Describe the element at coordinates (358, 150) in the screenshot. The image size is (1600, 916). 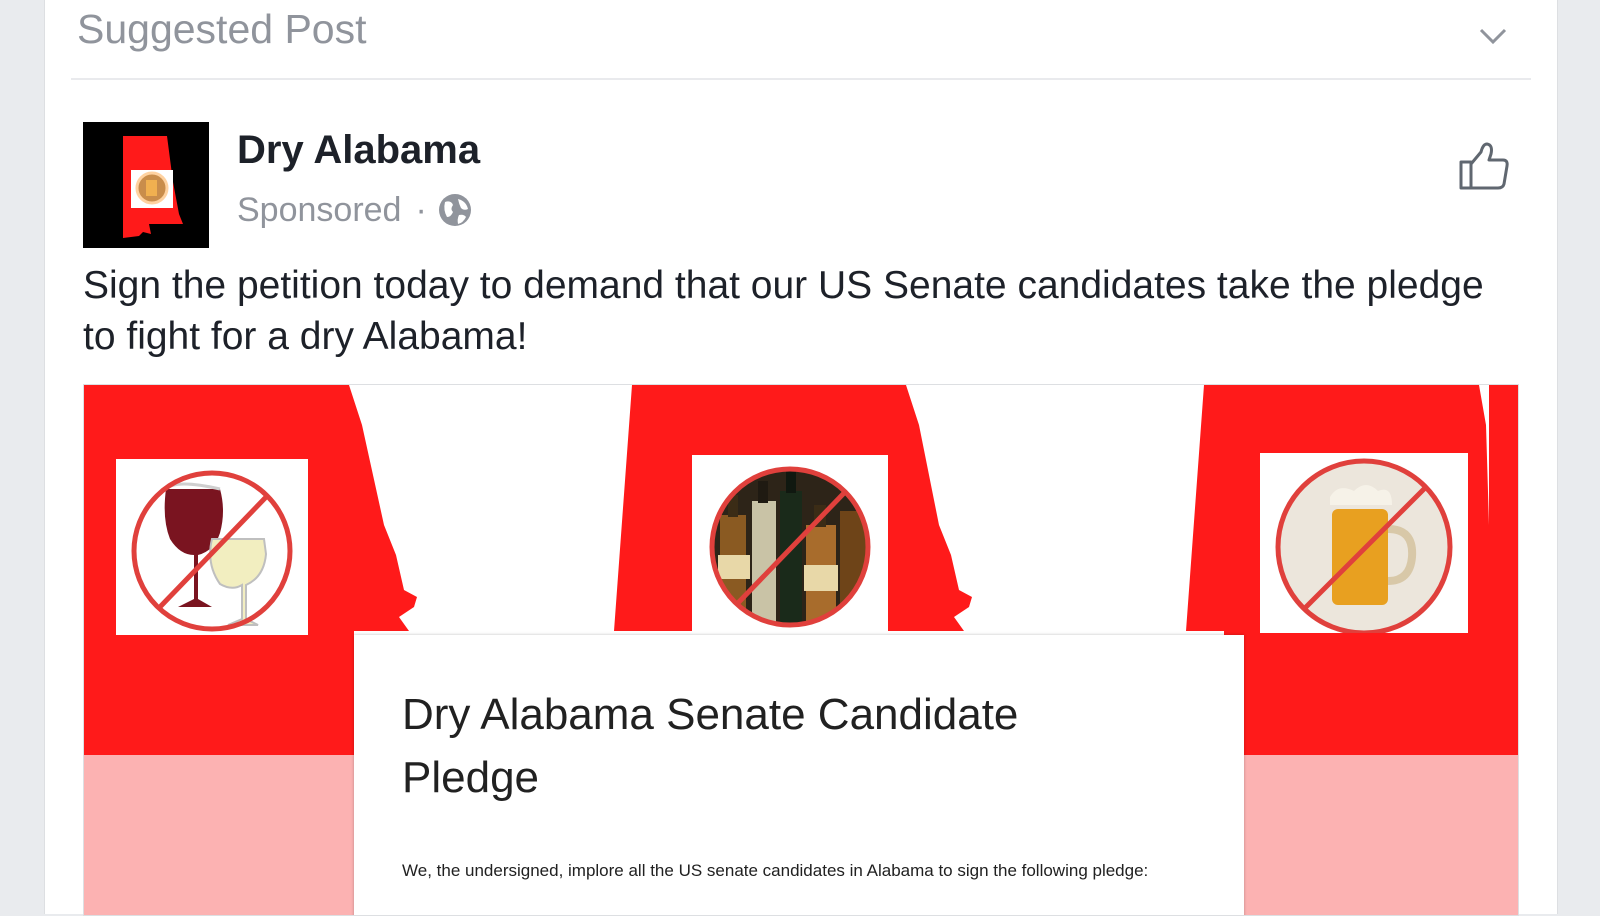
I see `page-name-link: Dry Alabama` at that location.